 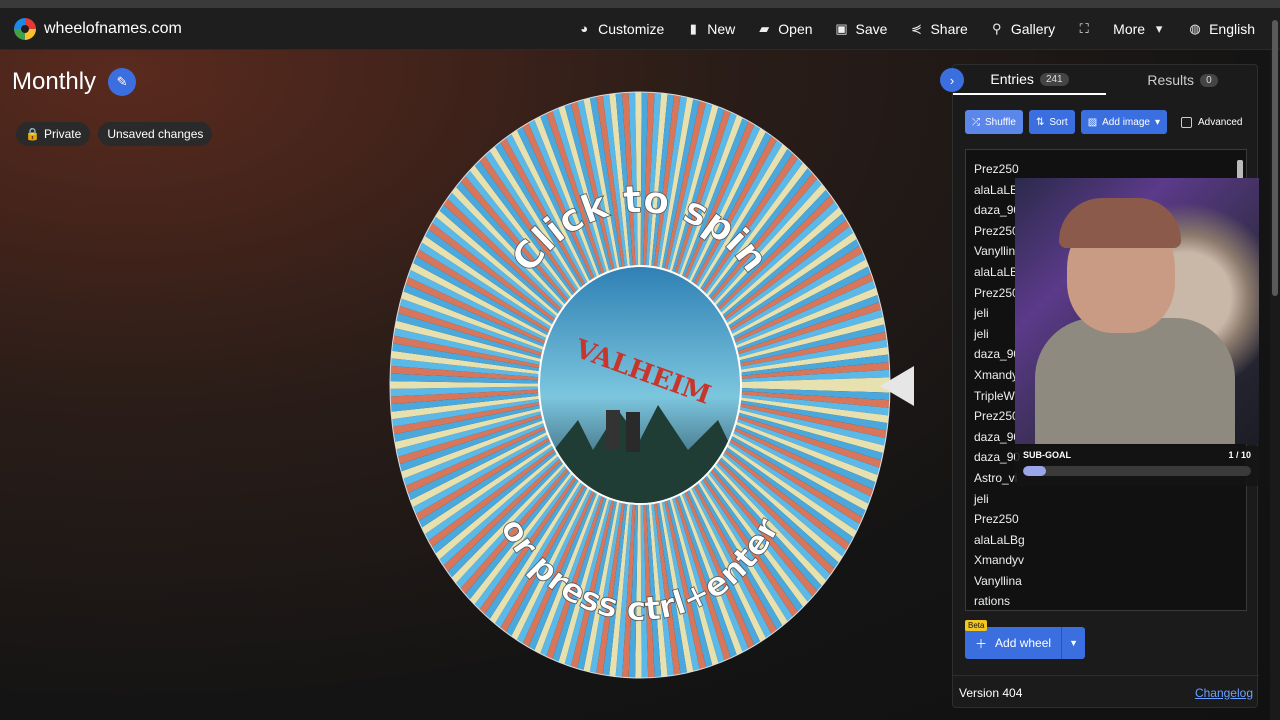 I want to click on tab-entries-label: Entries, so click(x=1012, y=79).